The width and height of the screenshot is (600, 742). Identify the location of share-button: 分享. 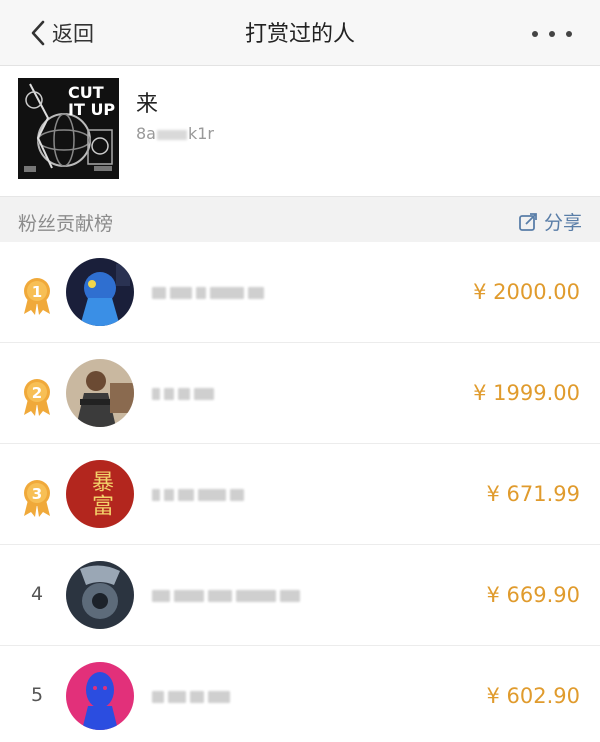
(550, 221).